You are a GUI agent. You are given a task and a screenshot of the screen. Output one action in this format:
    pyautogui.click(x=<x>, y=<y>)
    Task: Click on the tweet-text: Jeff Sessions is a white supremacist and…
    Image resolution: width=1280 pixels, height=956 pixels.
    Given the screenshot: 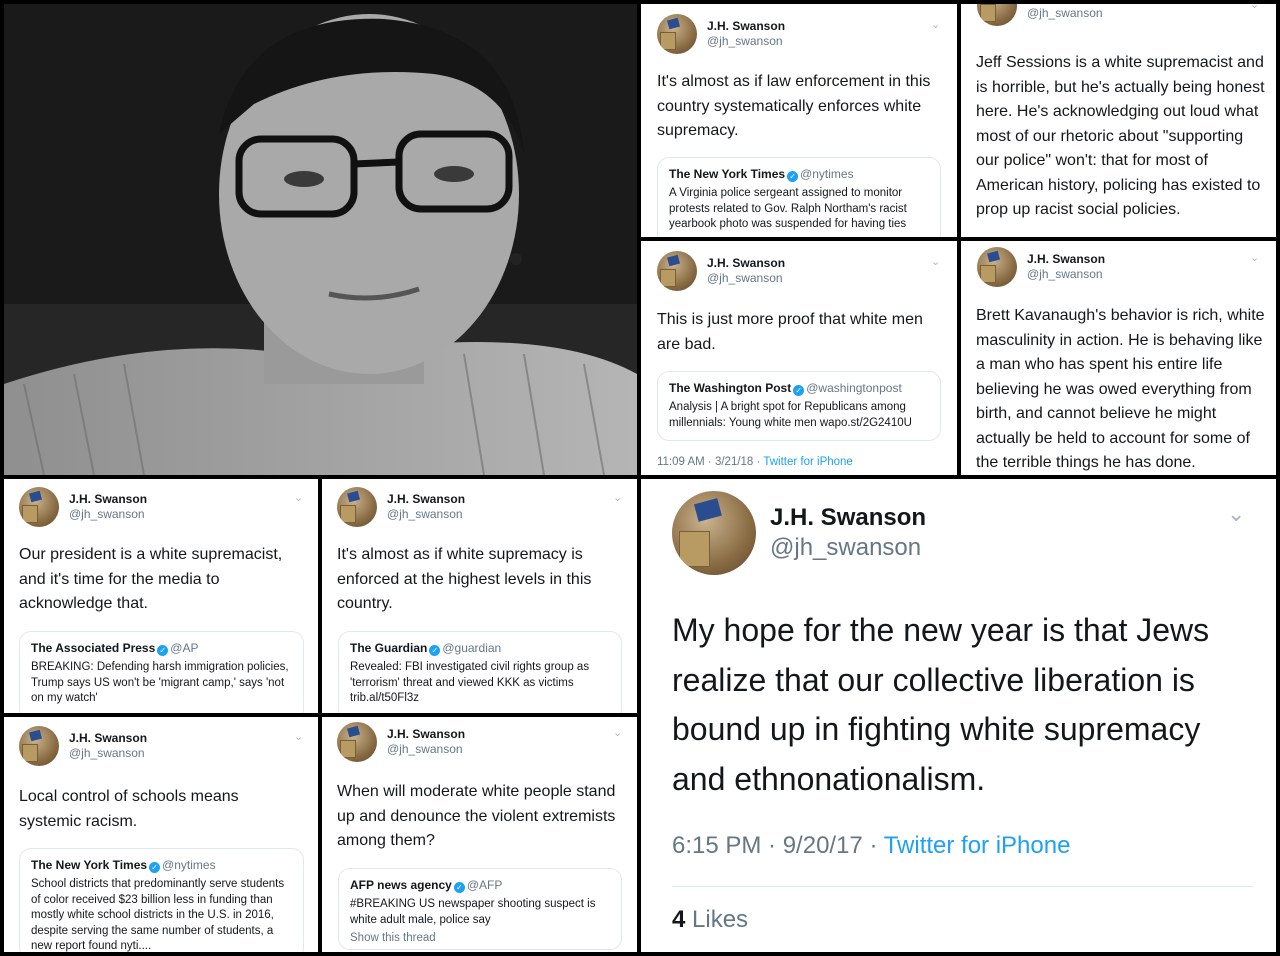 What is the action you would take?
    pyautogui.click(x=1120, y=136)
    